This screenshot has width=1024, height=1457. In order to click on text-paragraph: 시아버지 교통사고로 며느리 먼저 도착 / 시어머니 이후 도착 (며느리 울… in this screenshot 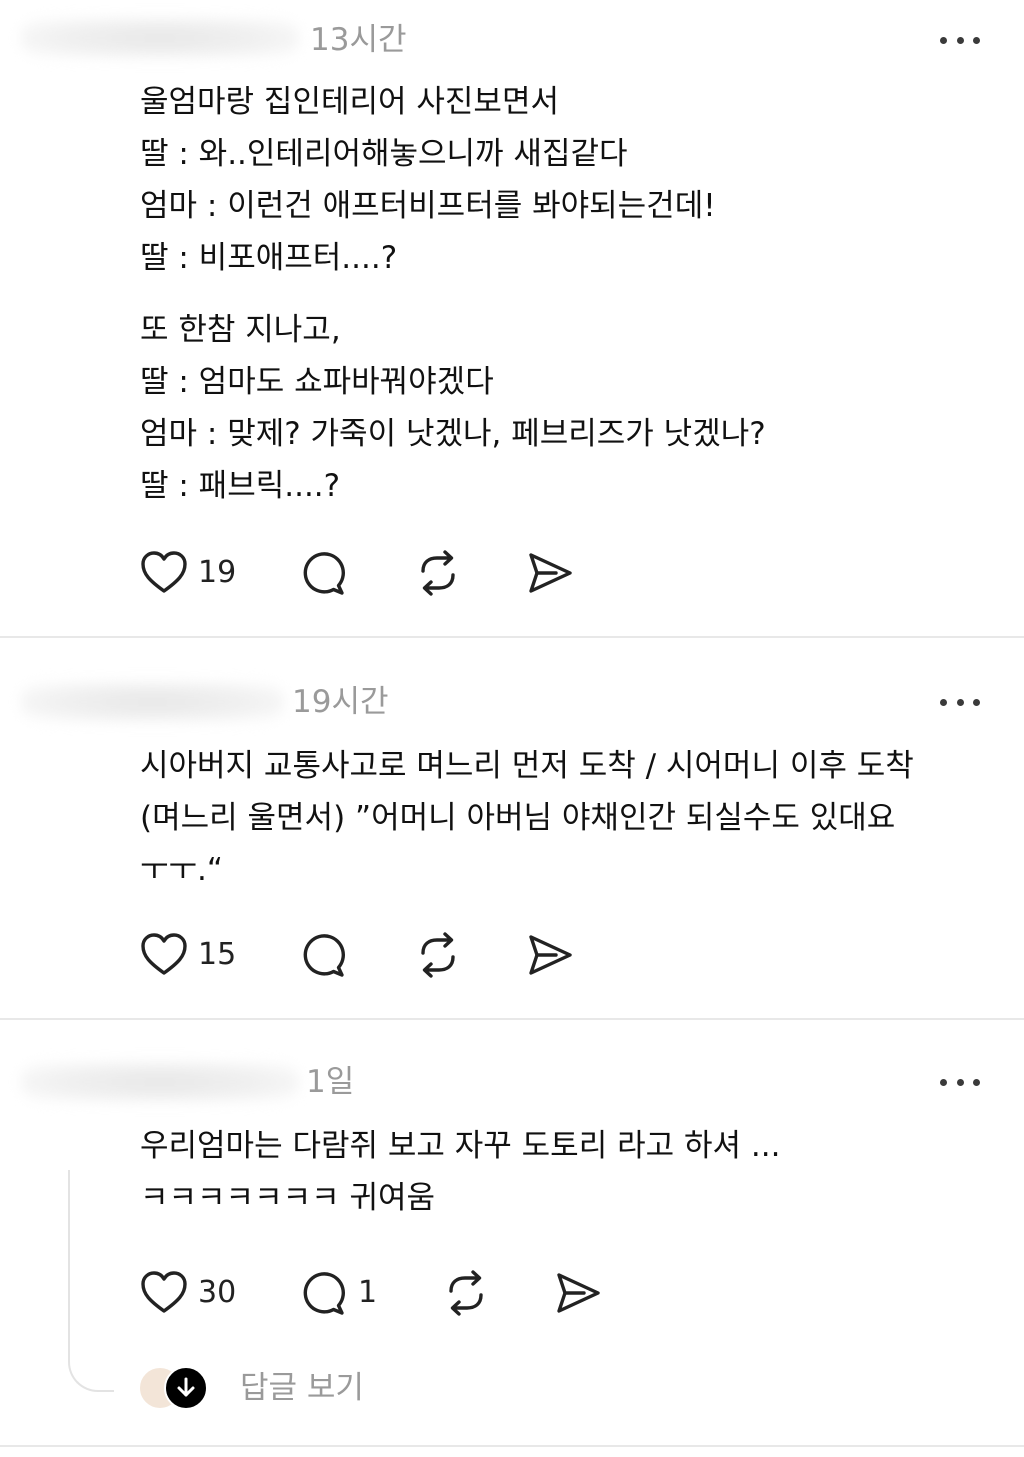, I will do `click(527, 818)`.